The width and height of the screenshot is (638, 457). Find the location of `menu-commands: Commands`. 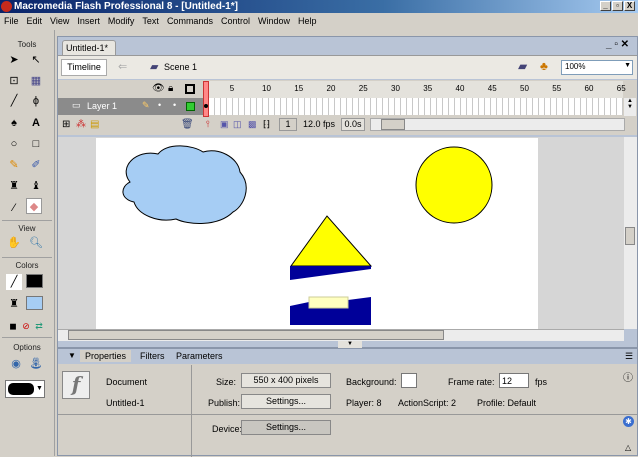

menu-commands: Commands is located at coordinates (190, 21).